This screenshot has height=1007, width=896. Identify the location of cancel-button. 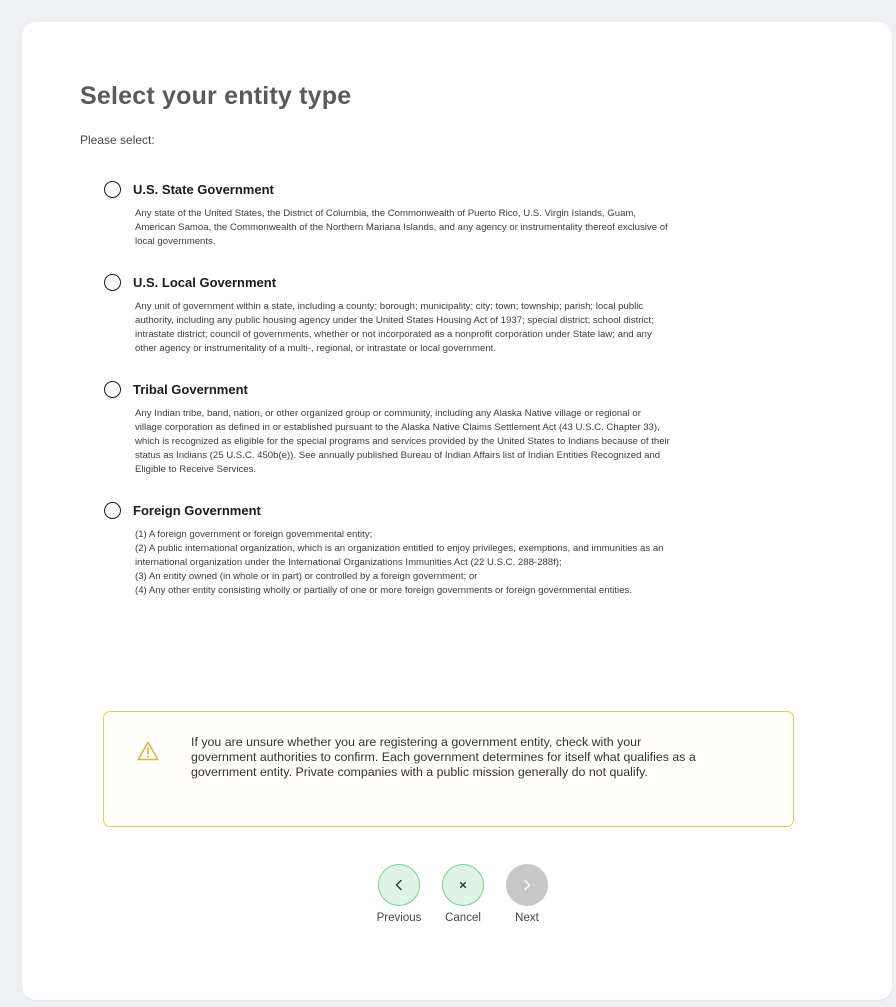
(463, 885).